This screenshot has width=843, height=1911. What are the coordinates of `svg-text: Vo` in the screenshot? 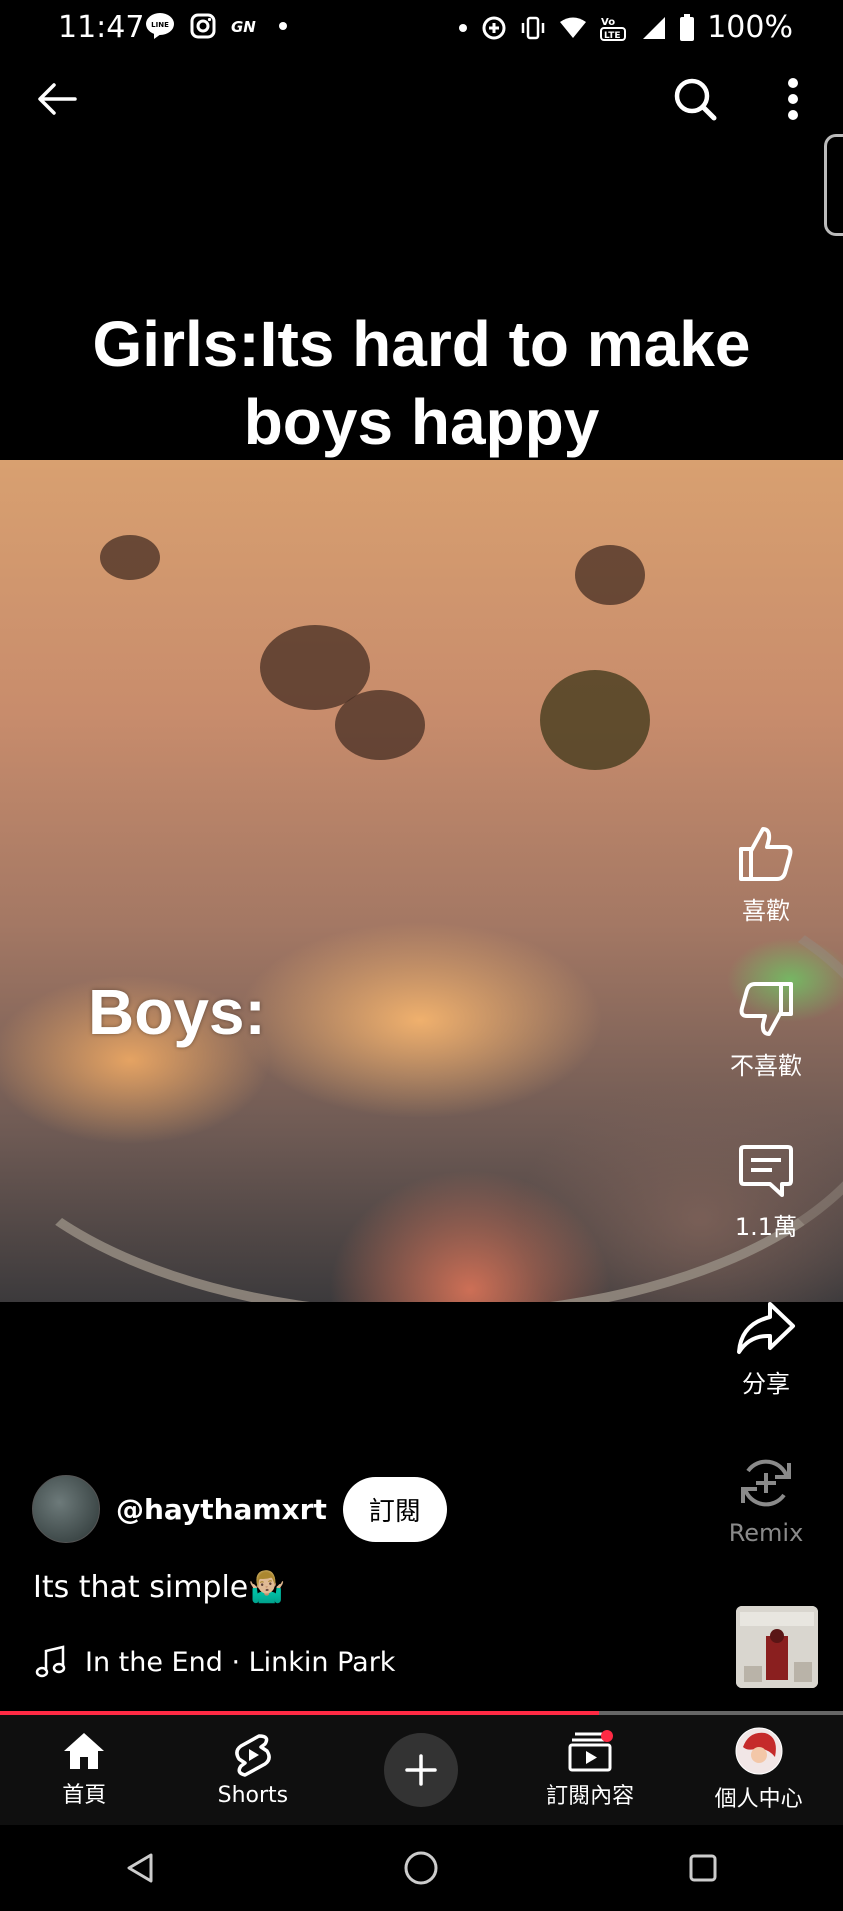 It's located at (608, 22).